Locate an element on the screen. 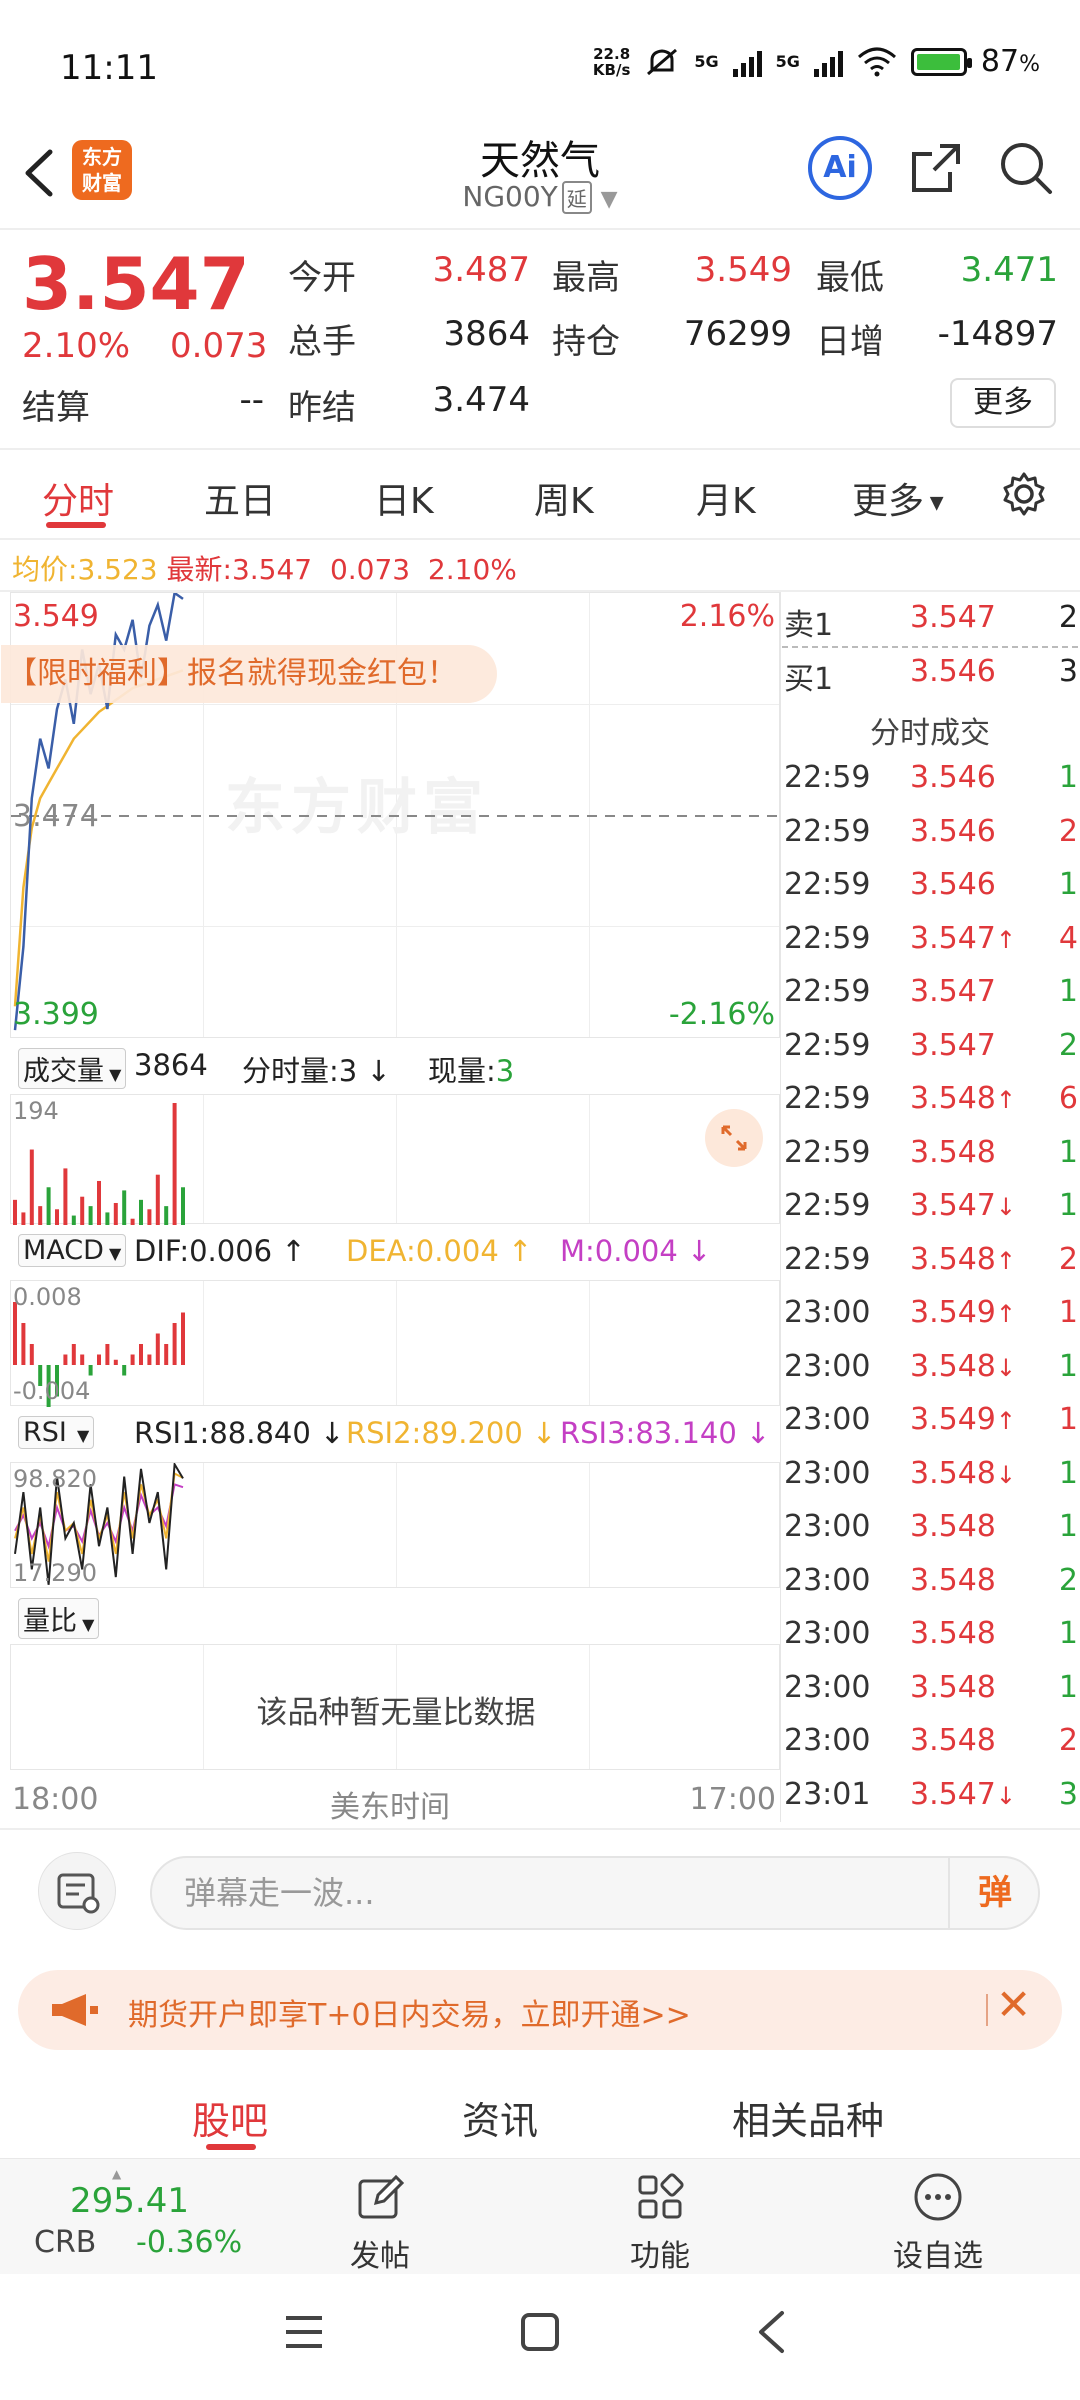 This screenshot has height=2400, width=1080. volume-total: 3864 is located at coordinates (171, 1065).